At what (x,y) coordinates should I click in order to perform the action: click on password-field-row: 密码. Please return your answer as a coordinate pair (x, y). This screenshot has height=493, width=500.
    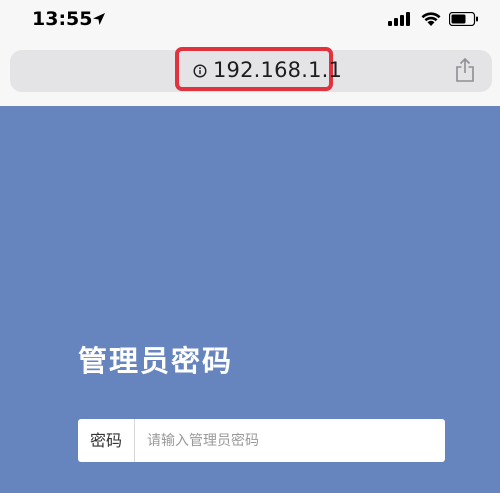
    Looking at the image, I should click on (261, 440).